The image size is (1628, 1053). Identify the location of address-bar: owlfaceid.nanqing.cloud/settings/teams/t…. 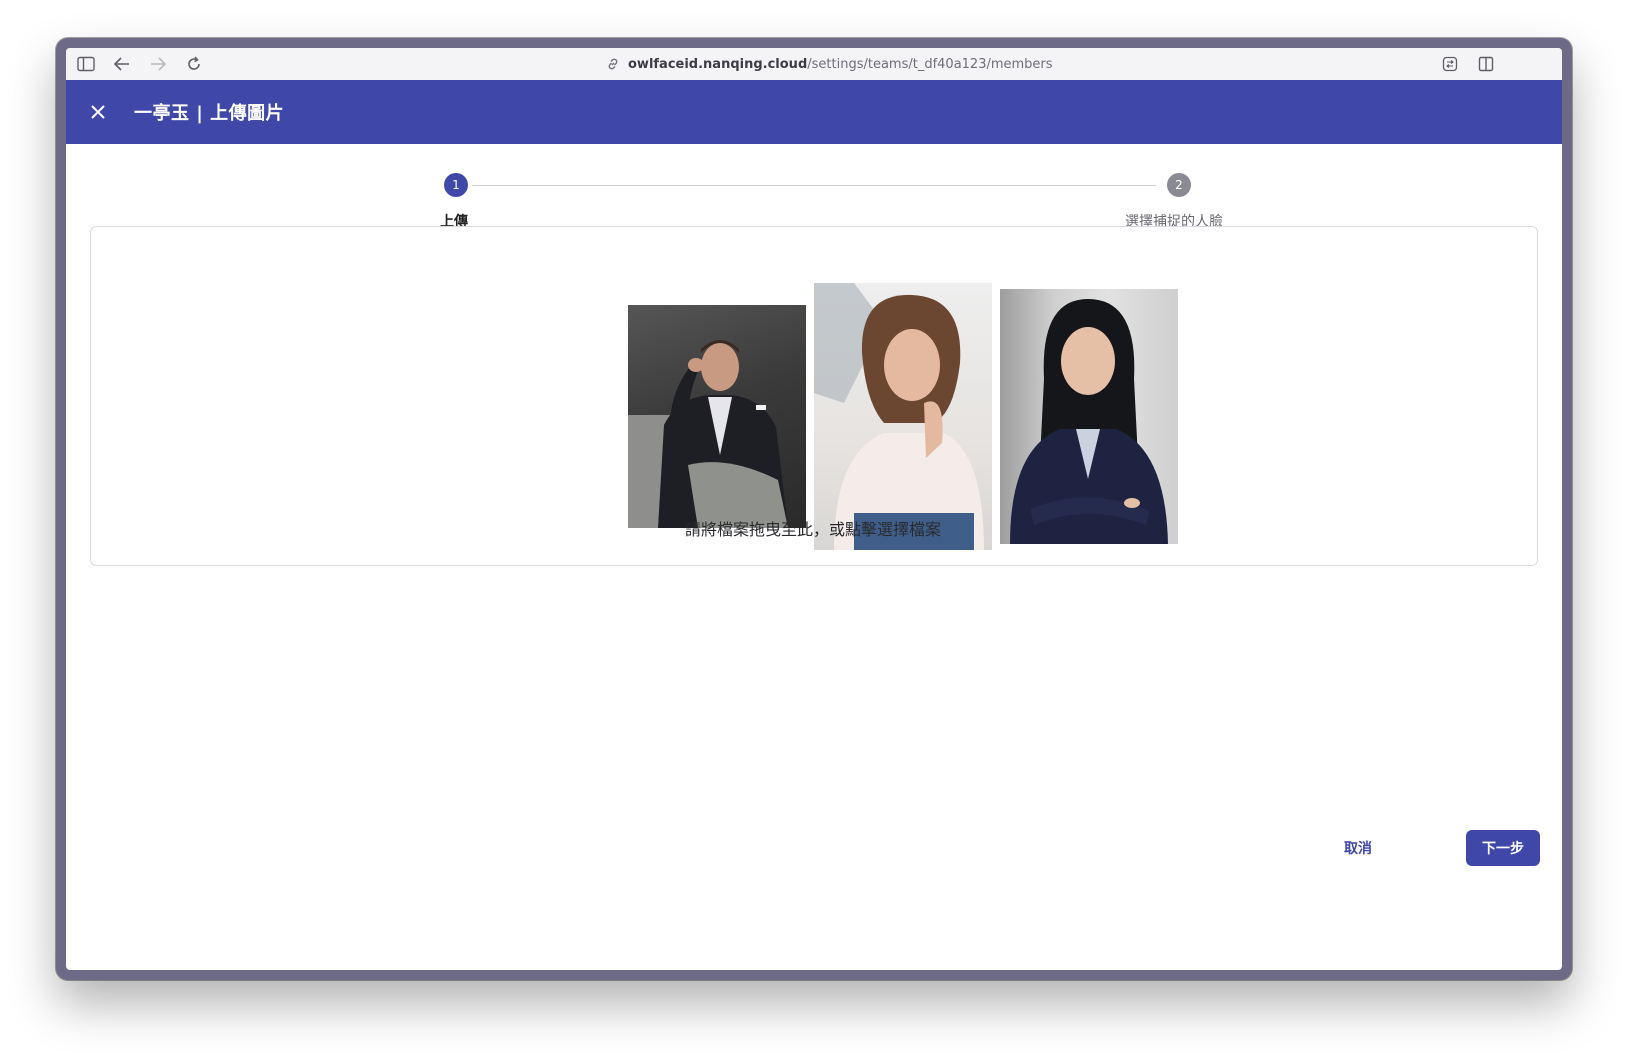
(829, 64).